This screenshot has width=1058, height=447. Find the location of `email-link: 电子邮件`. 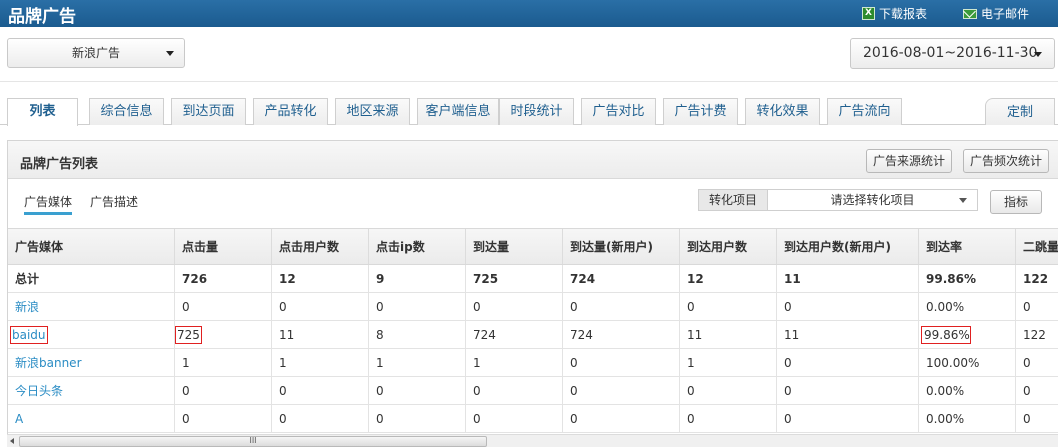

email-link: 电子邮件 is located at coordinates (996, 13).